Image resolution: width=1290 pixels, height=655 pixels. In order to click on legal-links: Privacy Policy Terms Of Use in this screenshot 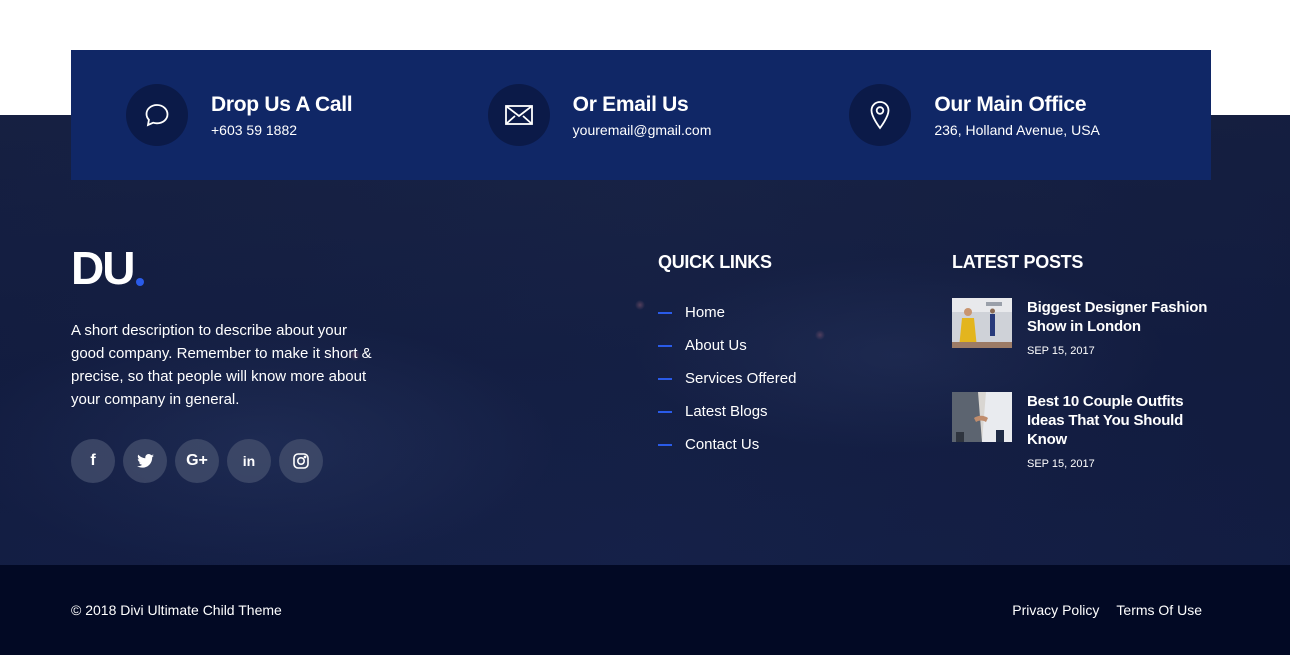, I will do `click(1107, 610)`.